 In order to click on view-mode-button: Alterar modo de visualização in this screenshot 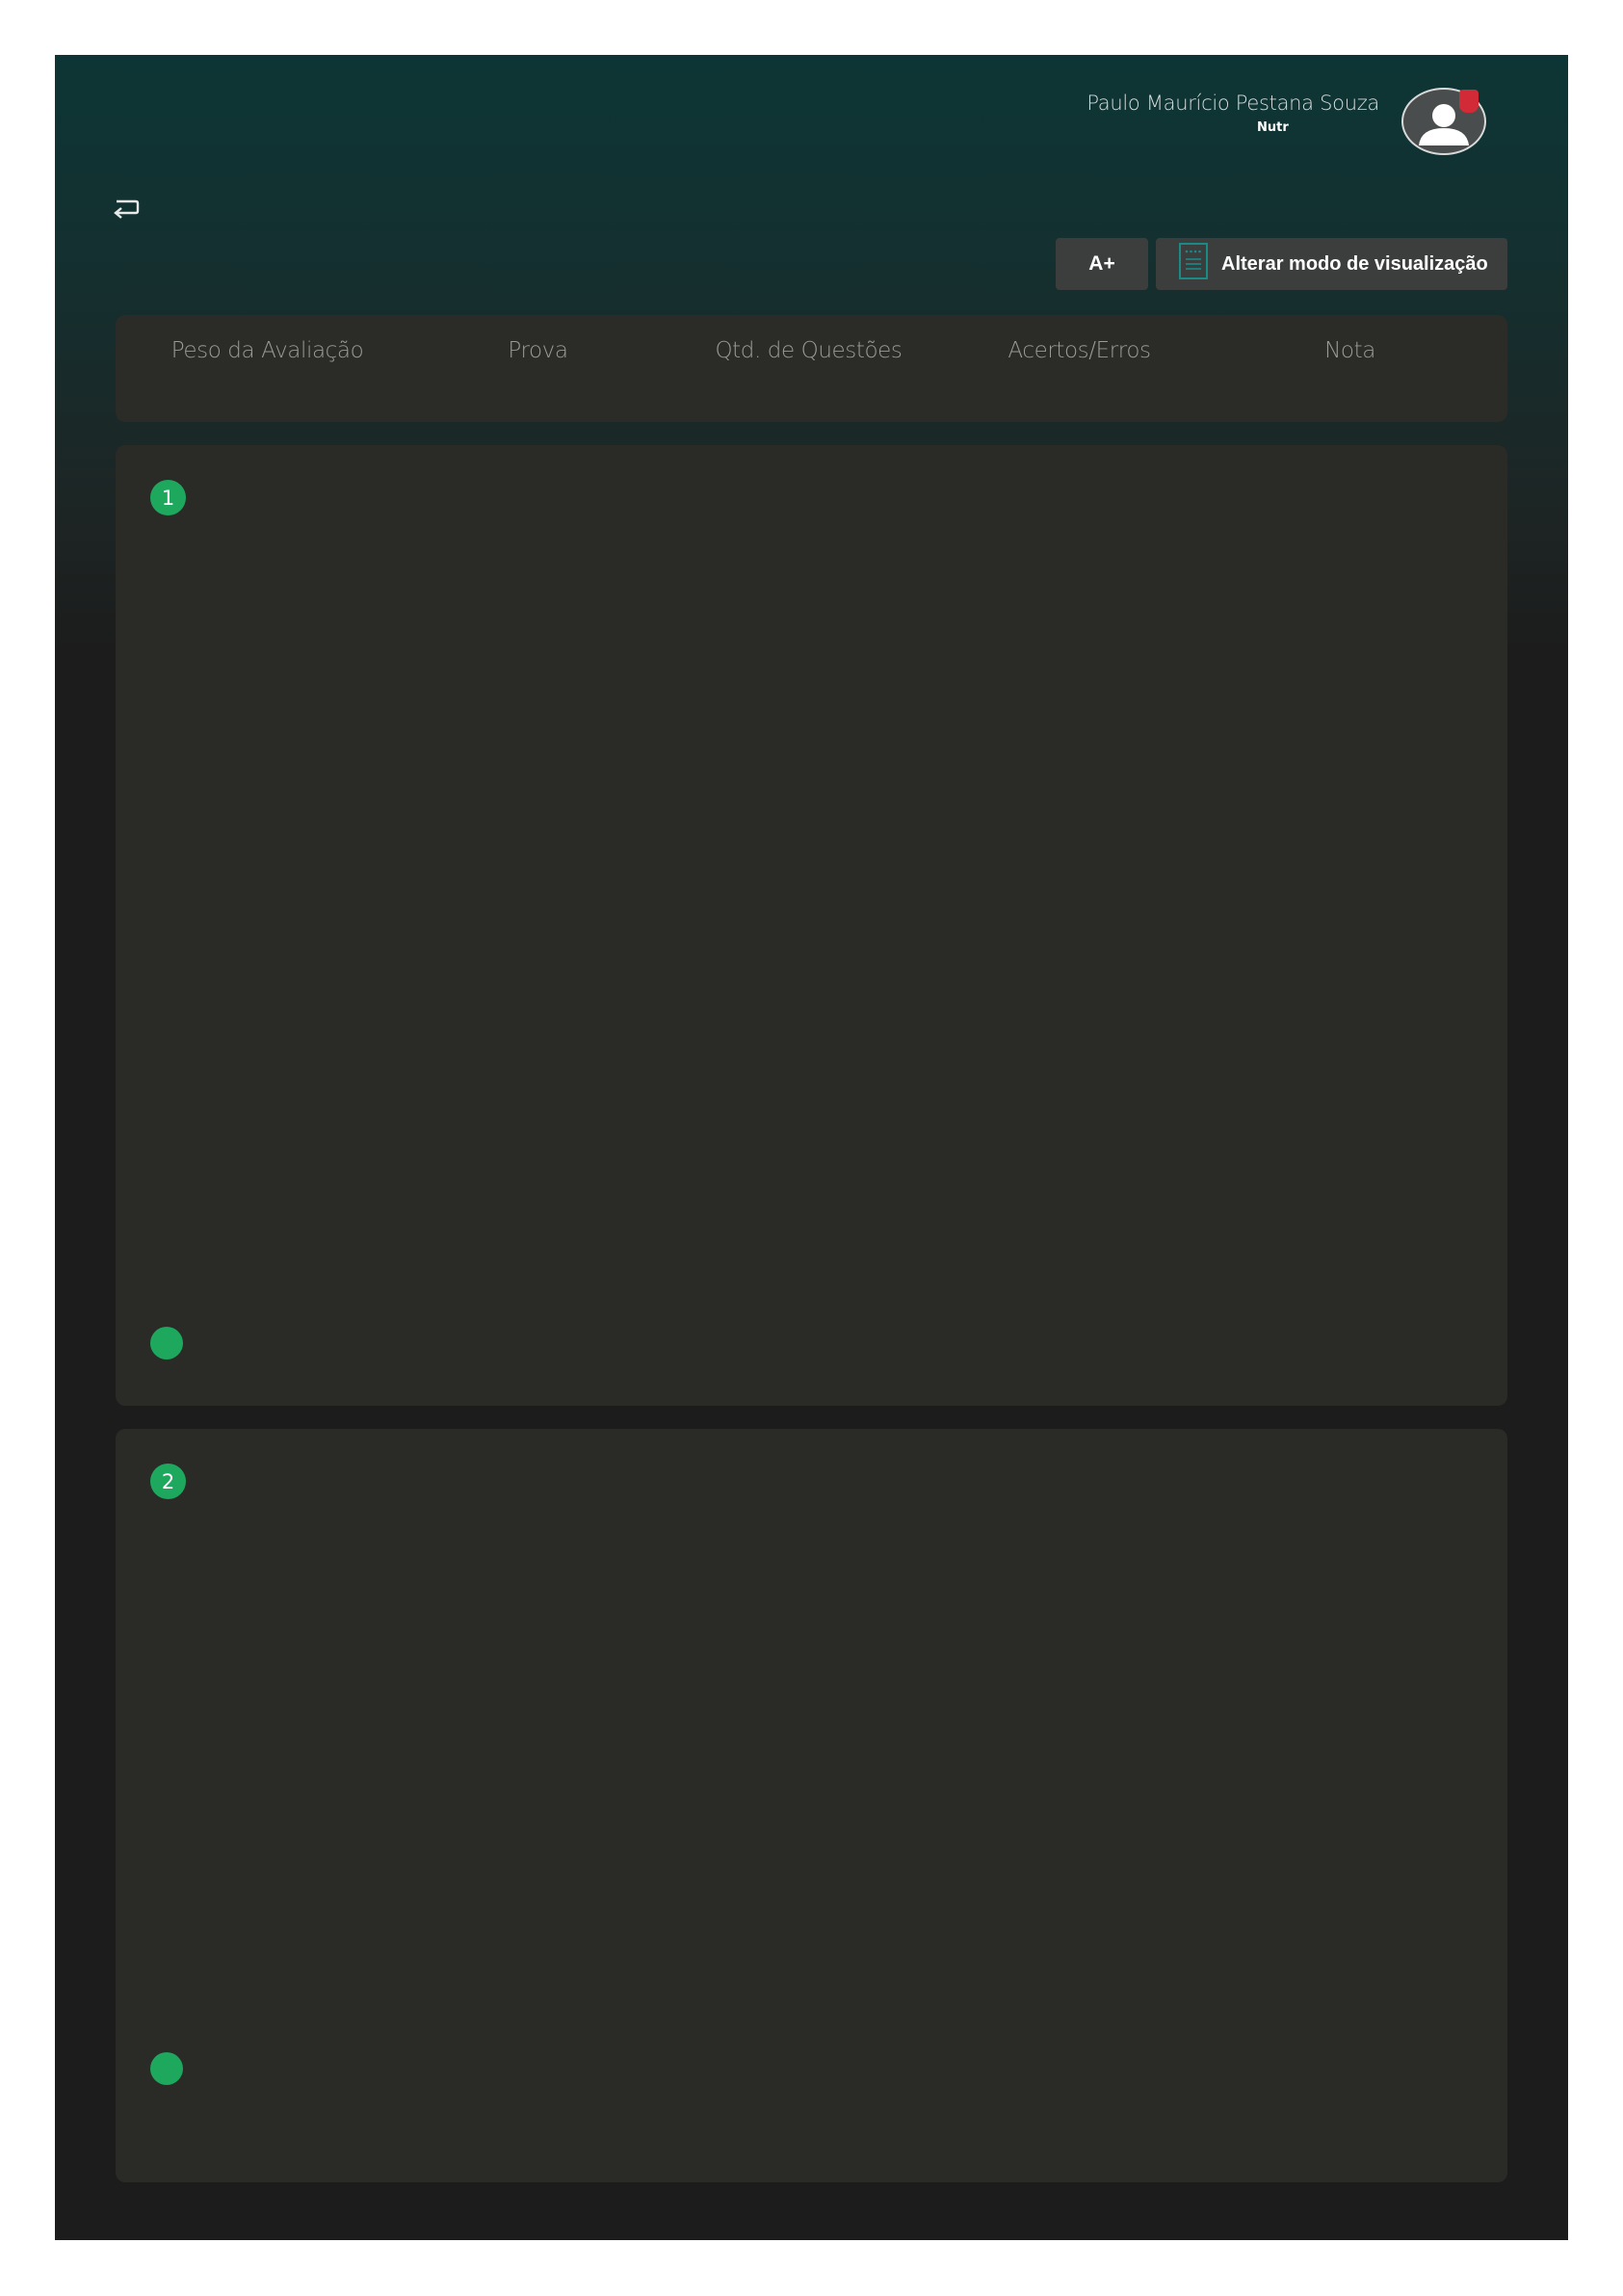, I will do `click(1331, 264)`.